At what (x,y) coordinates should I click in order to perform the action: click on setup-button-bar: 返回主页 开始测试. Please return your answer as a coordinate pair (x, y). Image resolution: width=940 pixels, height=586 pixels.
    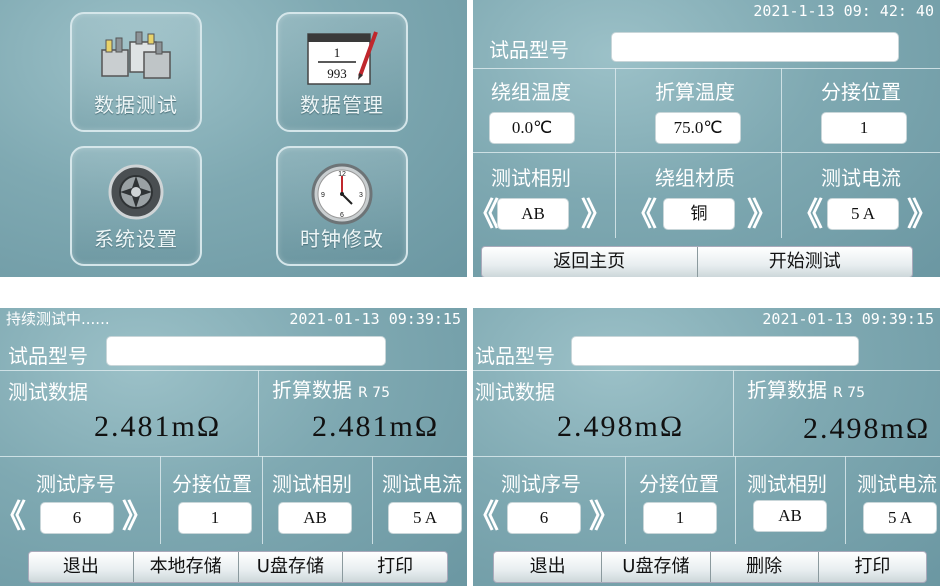
    Looking at the image, I should click on (697, 261).